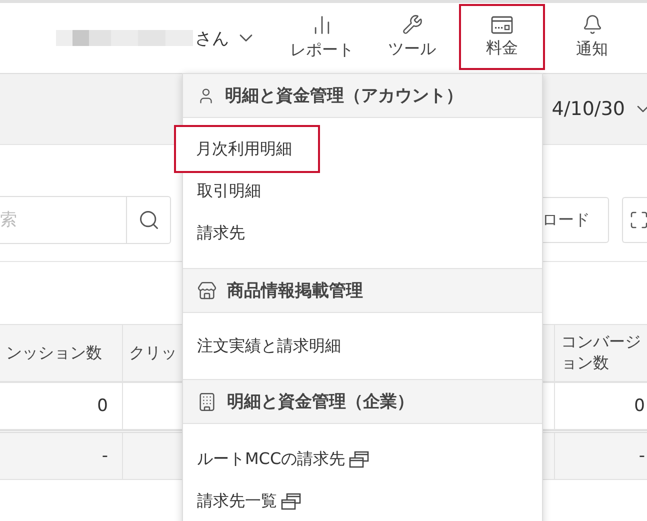 Image resolution: width=647 pixels, height=521 pixels. What do you see at coordinates (63, 220) in the screenshot?
I see `search-field: 索` at bounding box center [63, 220].